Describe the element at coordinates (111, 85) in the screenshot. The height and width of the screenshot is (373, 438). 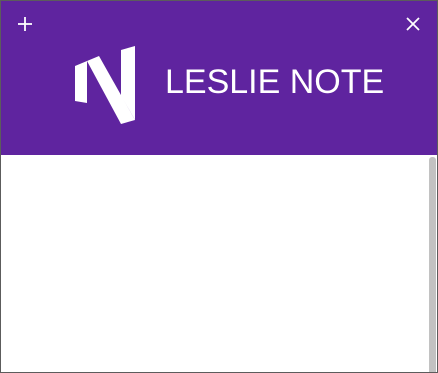
I see `n-logo-icon` at that location.